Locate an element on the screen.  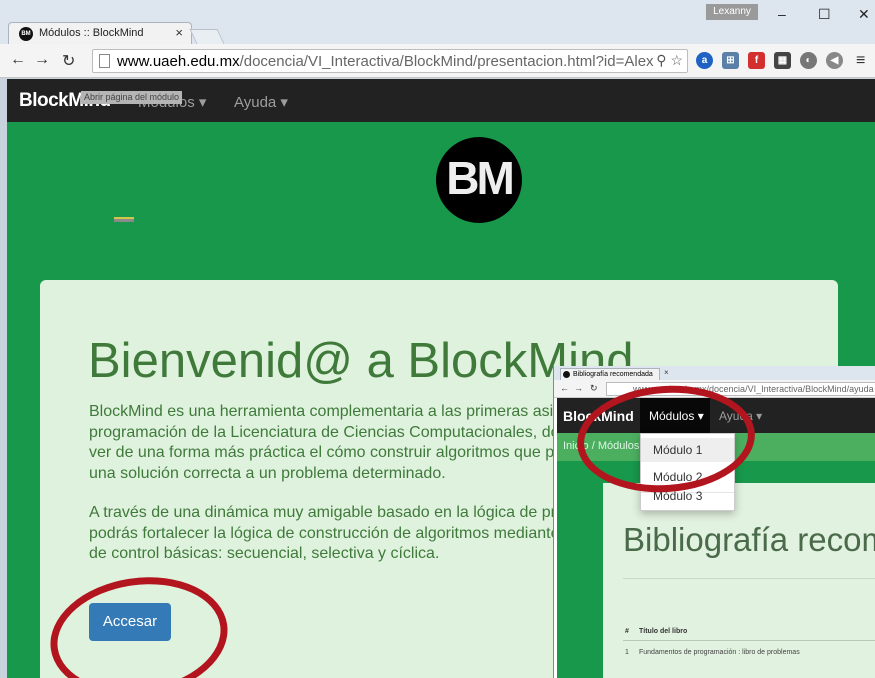
inset-table-header-title: Título del libro is located at coordinates (663, 631).